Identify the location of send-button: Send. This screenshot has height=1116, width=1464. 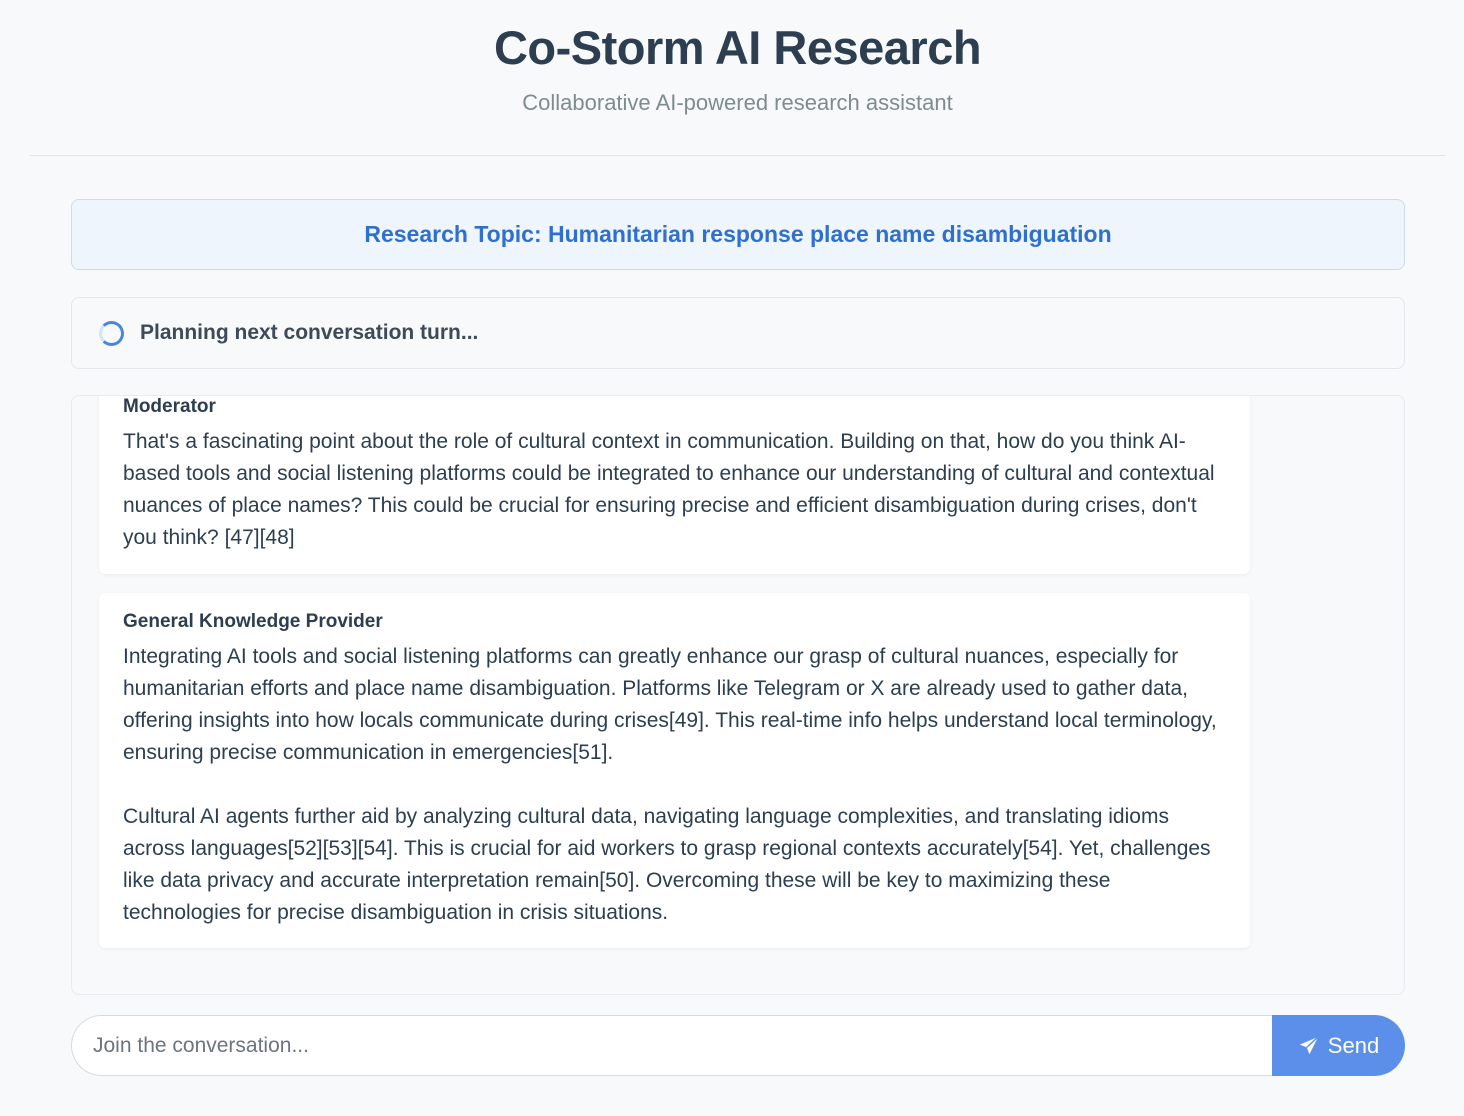
(1338, 1045).